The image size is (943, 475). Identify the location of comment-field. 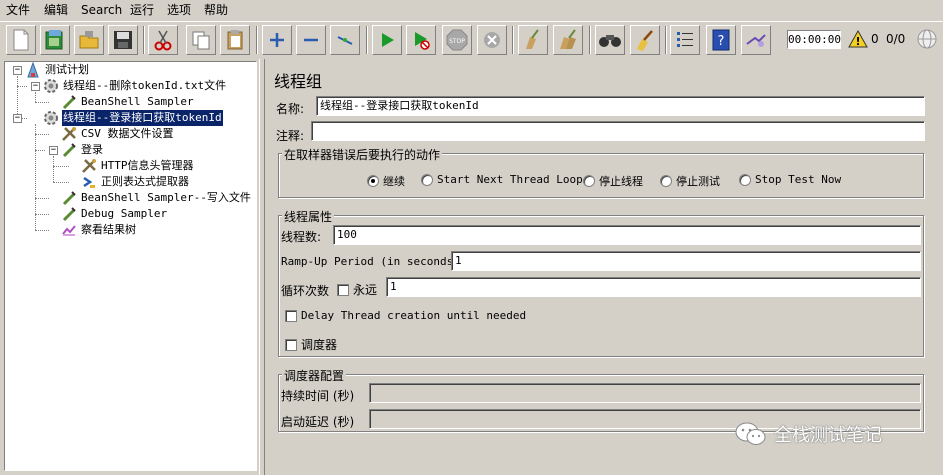
(618, 131).